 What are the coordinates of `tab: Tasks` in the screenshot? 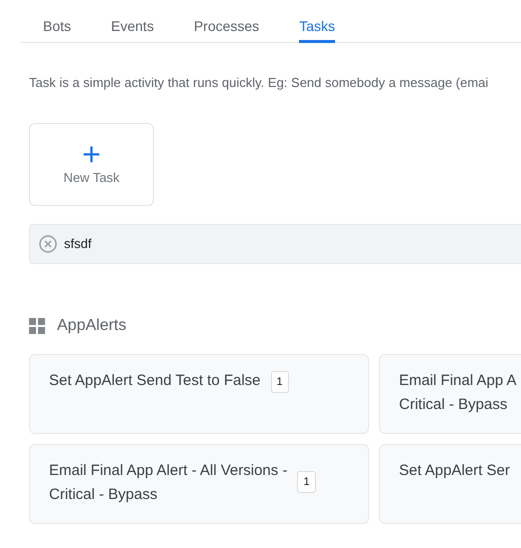 It's located at (317, 21).